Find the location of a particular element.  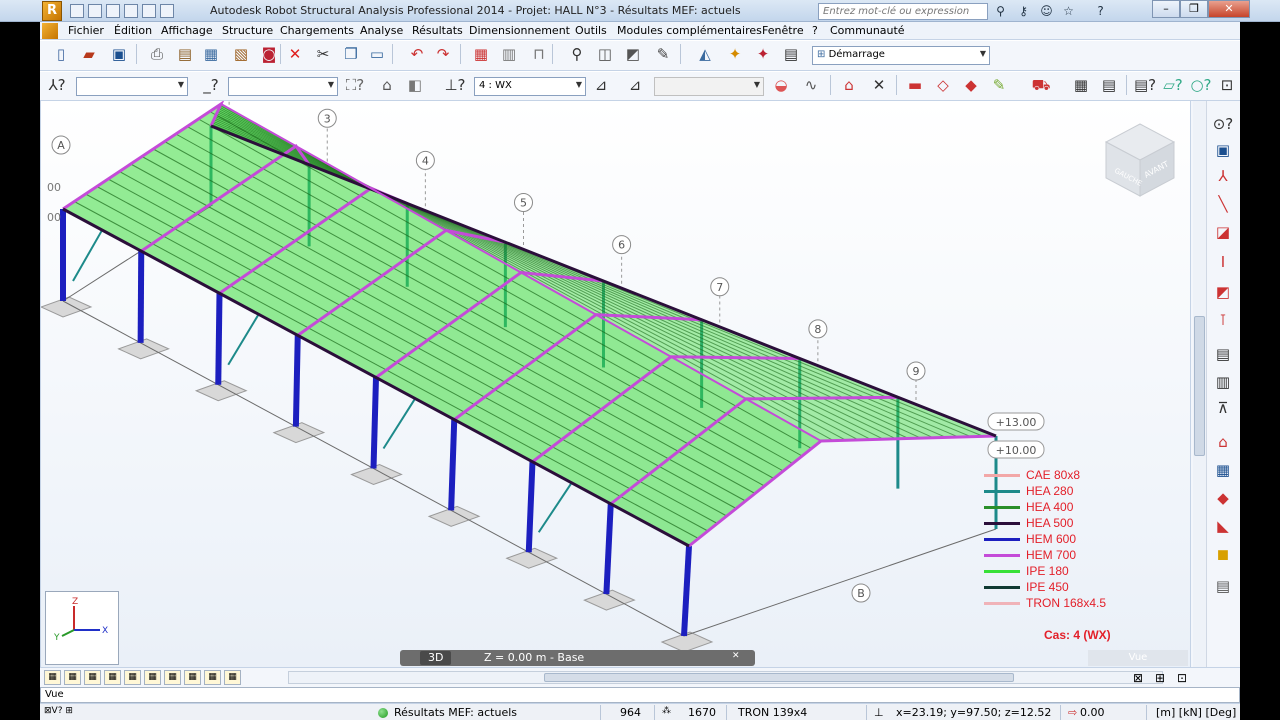

settings-wrench-icon: ✦ is located at coordinates (763, 54).